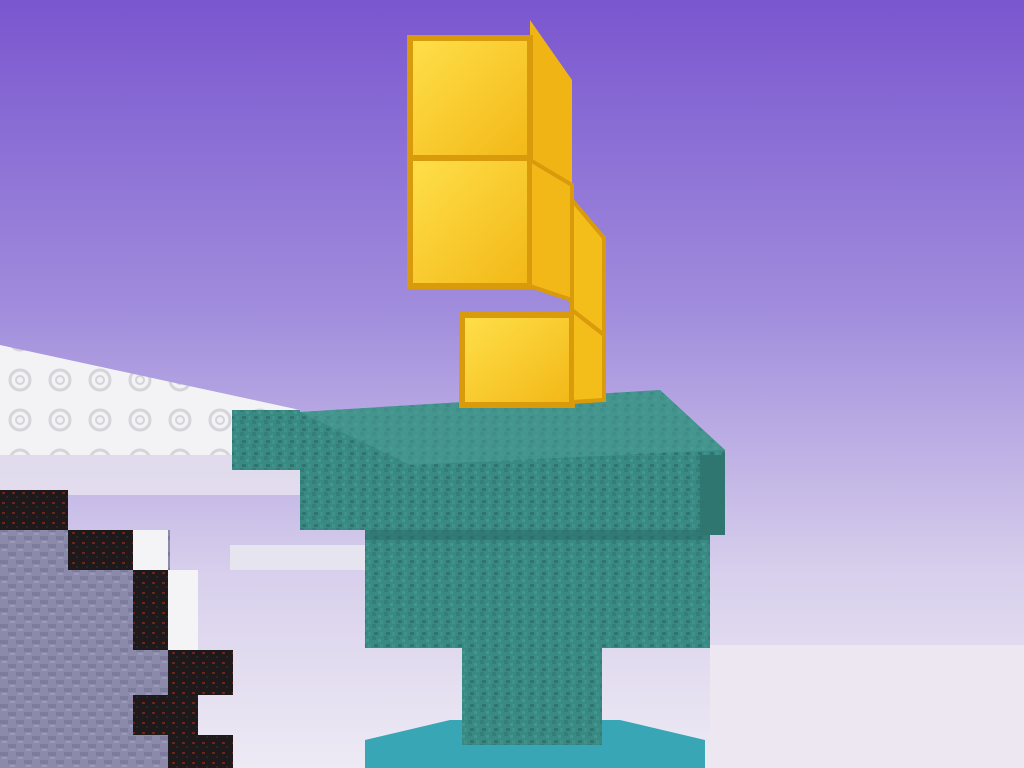 The height and width of the screenshot is (768, 1024). I want to click on warped-edge-block, so click(266, 440).